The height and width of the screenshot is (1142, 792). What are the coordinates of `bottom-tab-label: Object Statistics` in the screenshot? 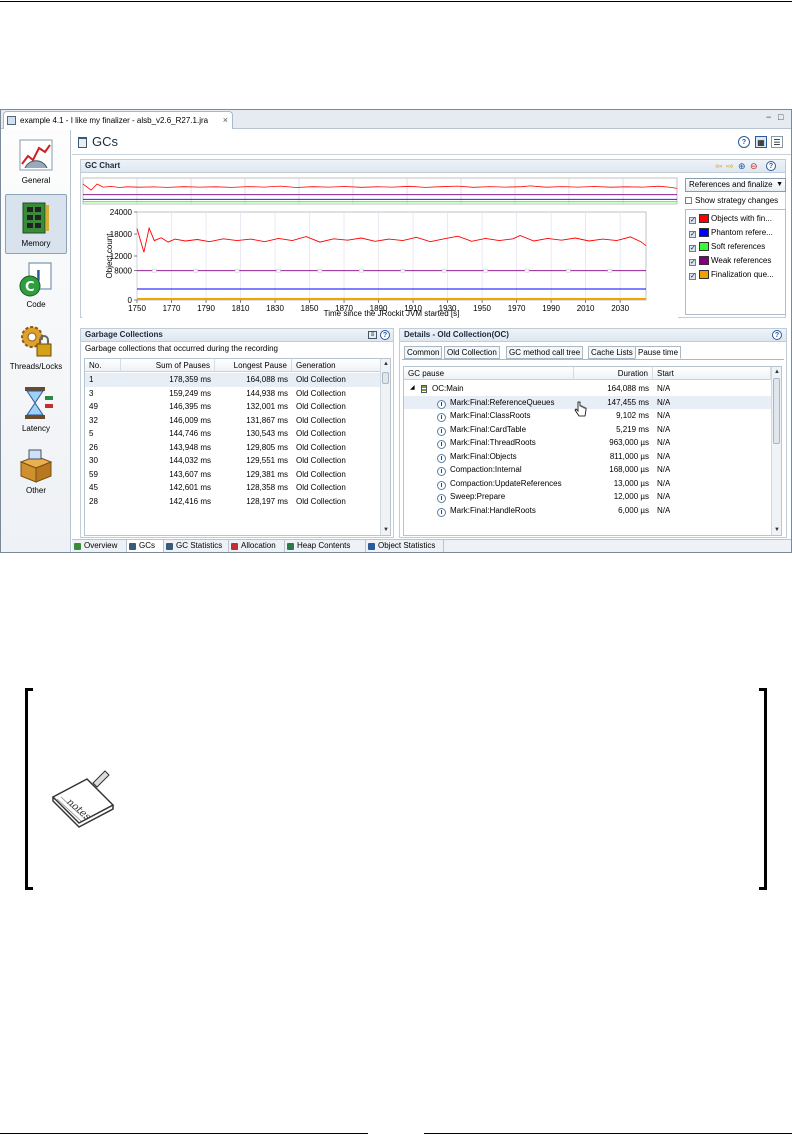 It's located at (407, 545).